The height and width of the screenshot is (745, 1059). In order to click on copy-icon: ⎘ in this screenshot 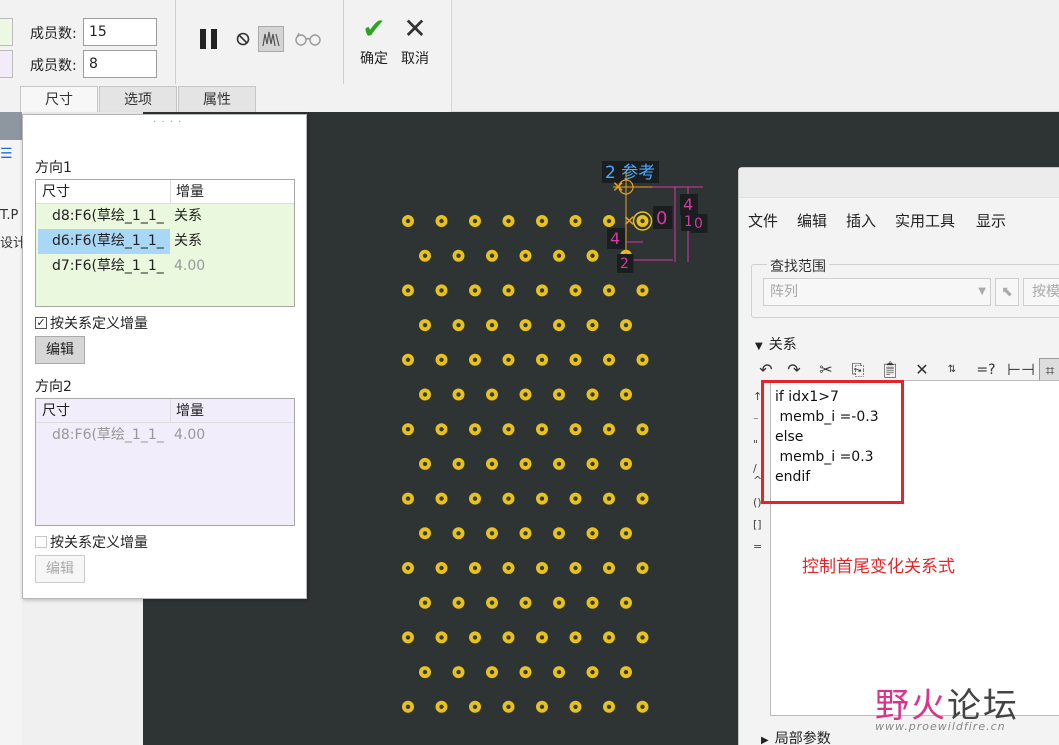, I will do `click(858, 370)`.